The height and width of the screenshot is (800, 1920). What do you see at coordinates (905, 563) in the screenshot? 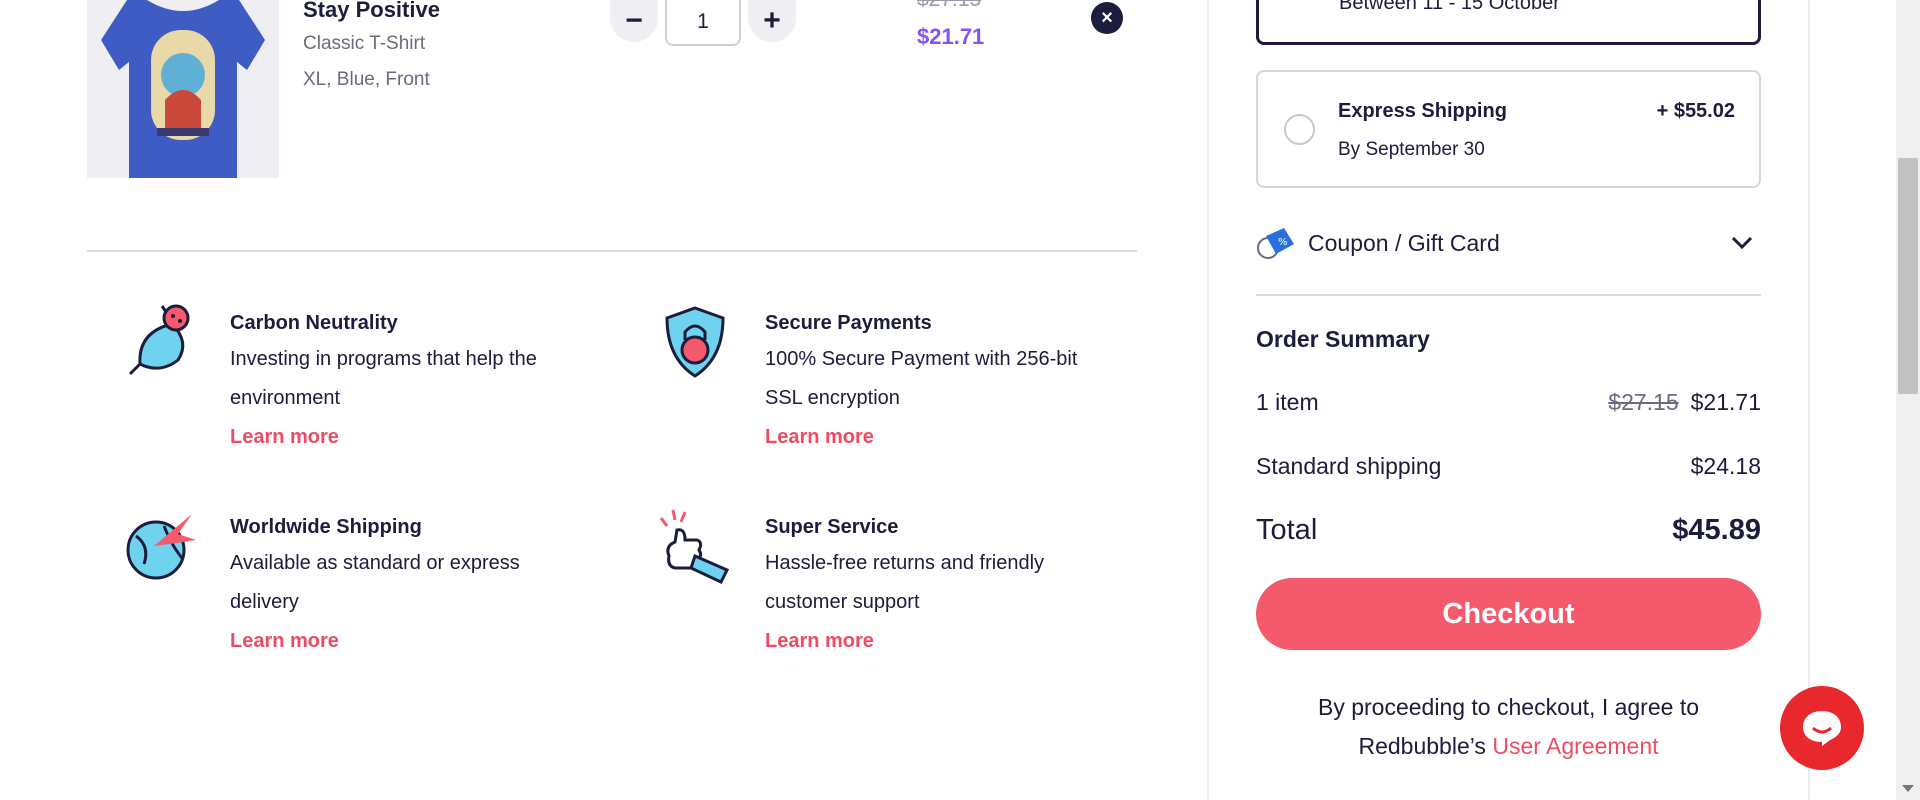
I see `feature-description-line: Hassle-free returns and friendly` at bounding box center [905, 563].